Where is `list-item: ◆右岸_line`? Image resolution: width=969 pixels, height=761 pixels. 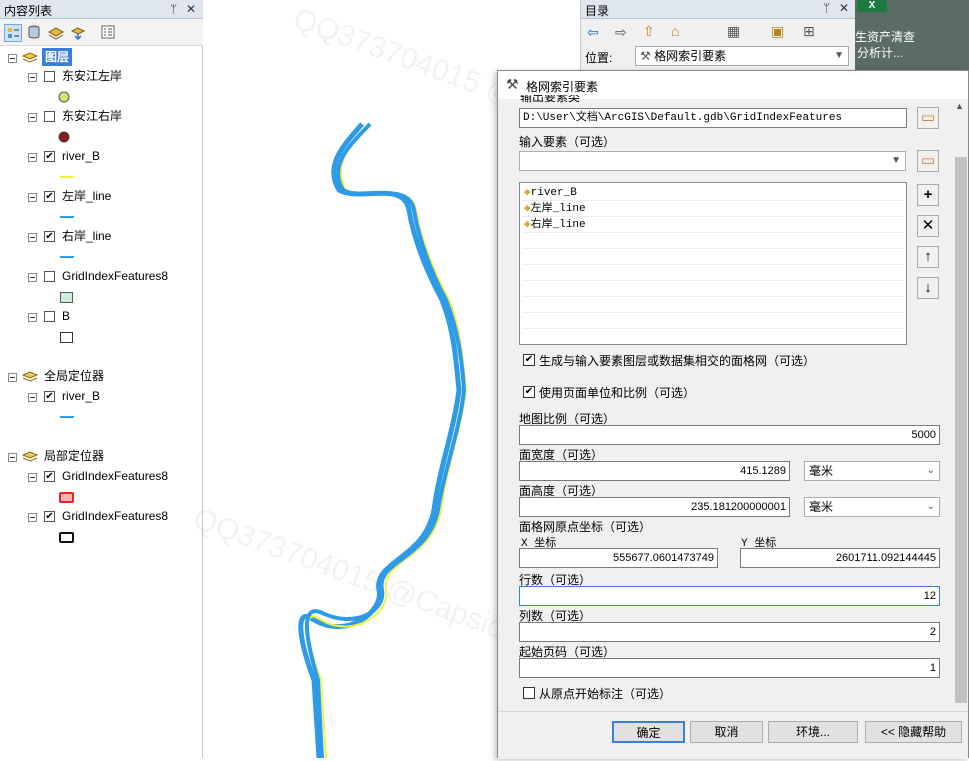 list-item: ◆右岸_line is located at coordinates (555, 225).